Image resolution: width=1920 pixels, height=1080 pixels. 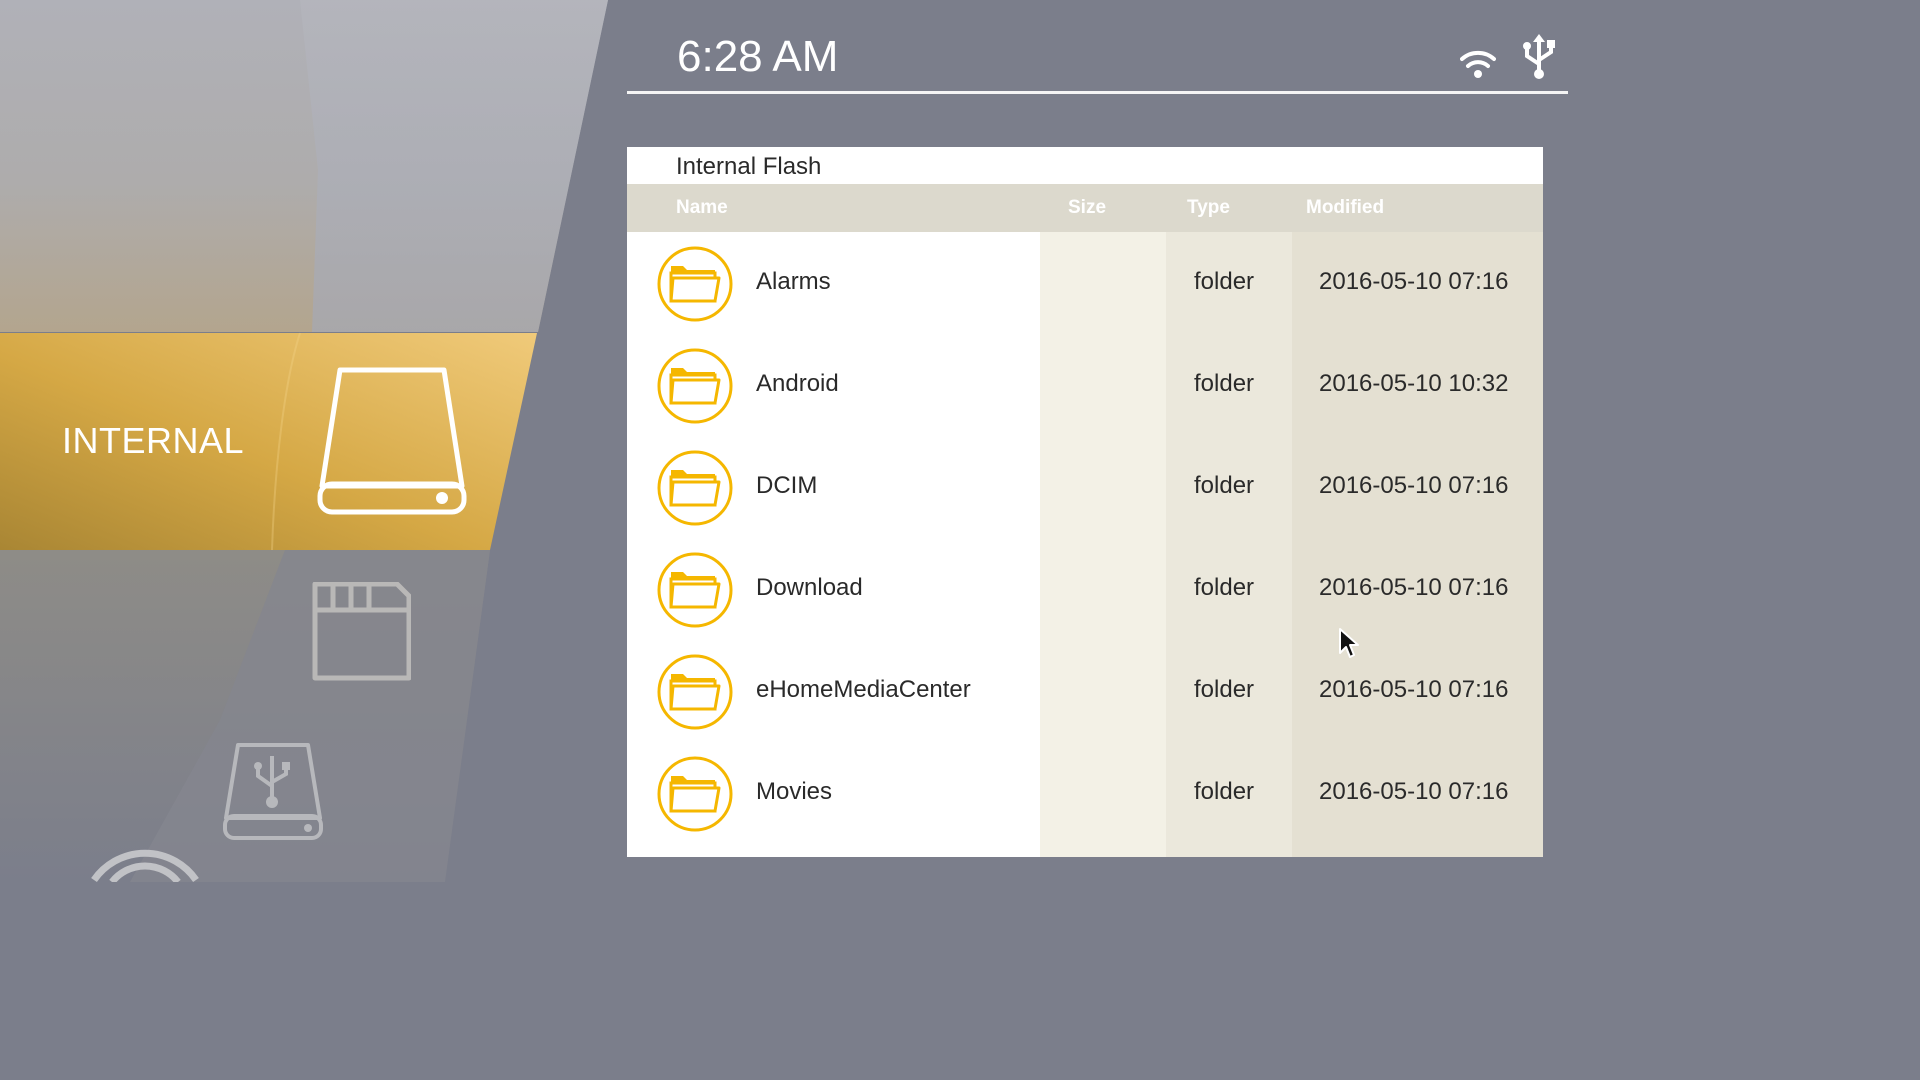 What do you see at coordinates (1208, 208) in the screenshot?
I see `column-header-type: Type` at bounding box center [1208, 208].